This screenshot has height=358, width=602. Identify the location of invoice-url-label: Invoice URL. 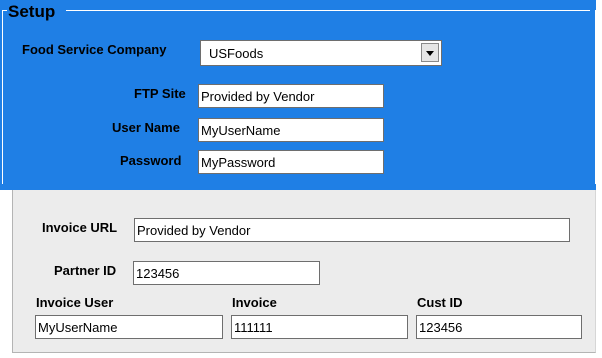
(80, 227).